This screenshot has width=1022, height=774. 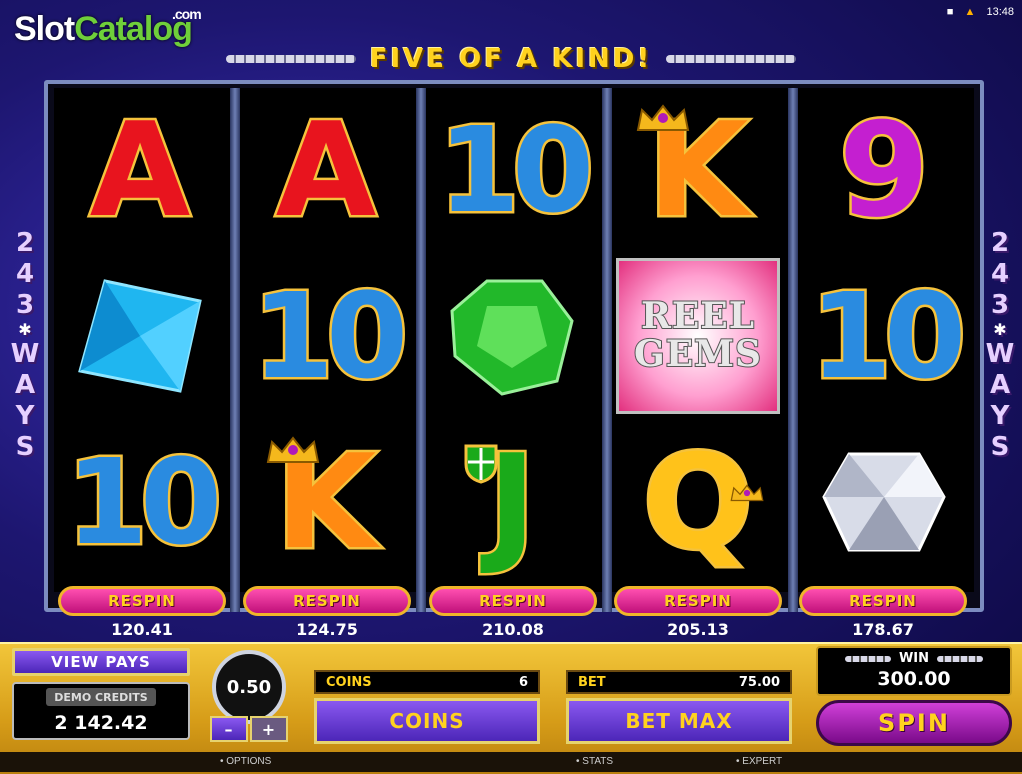 What do you see at coordinates (883, 601) in the screenshot?
I see `respin-button-5: RESPIN` at bounding box center [883, 601].